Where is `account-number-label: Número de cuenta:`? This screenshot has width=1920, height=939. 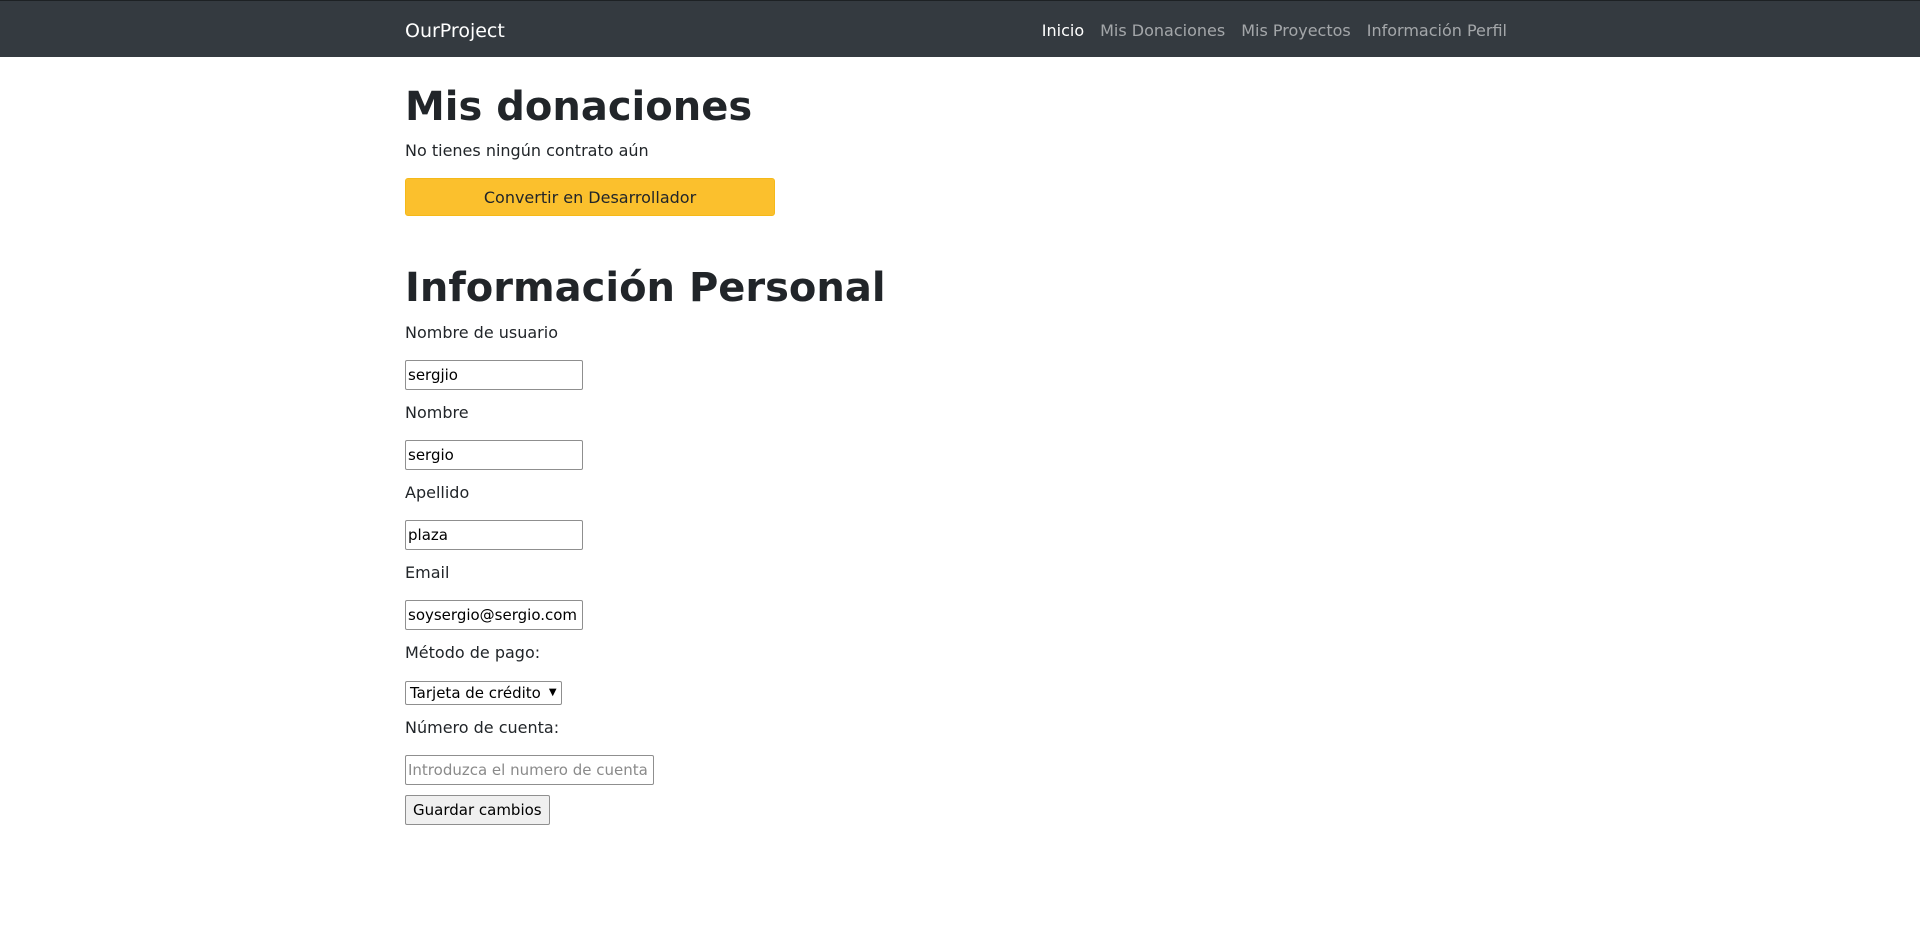 account-number-label: Número de cuenta: is located at coordinates (482, 727).